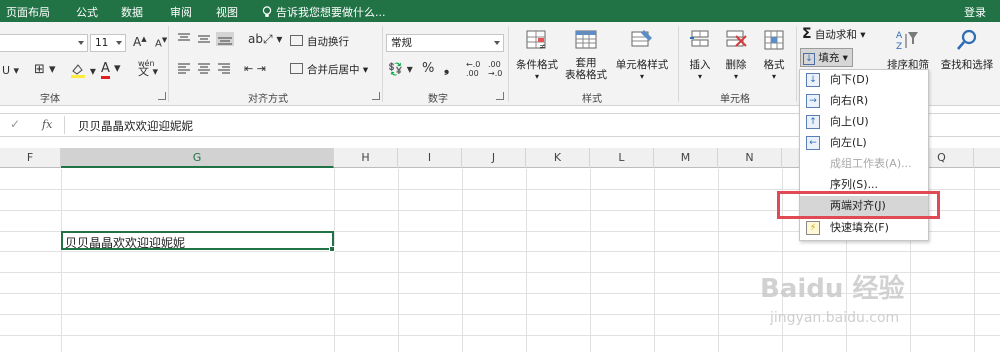  What do you see at coordinates (445, 43) in the screenshot?
I see `number-format-combo: 常规` at bounding box center [445, 43].